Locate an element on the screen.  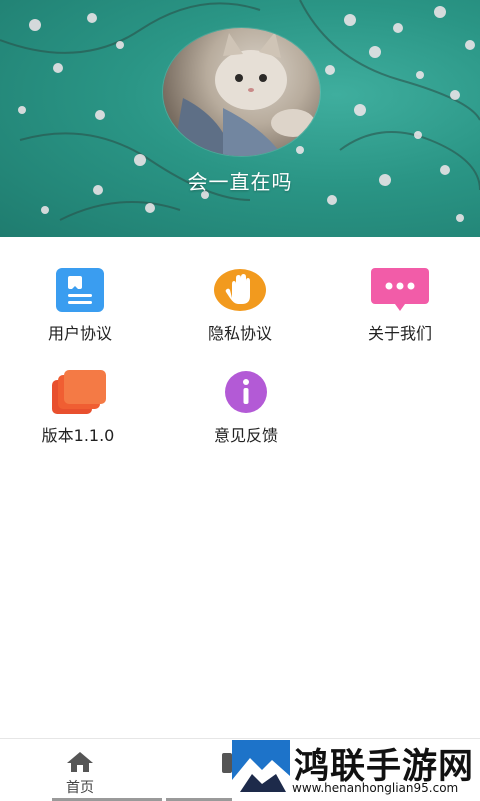
menu-item-label: 意见反馈 is located at coordinates (245, 435).